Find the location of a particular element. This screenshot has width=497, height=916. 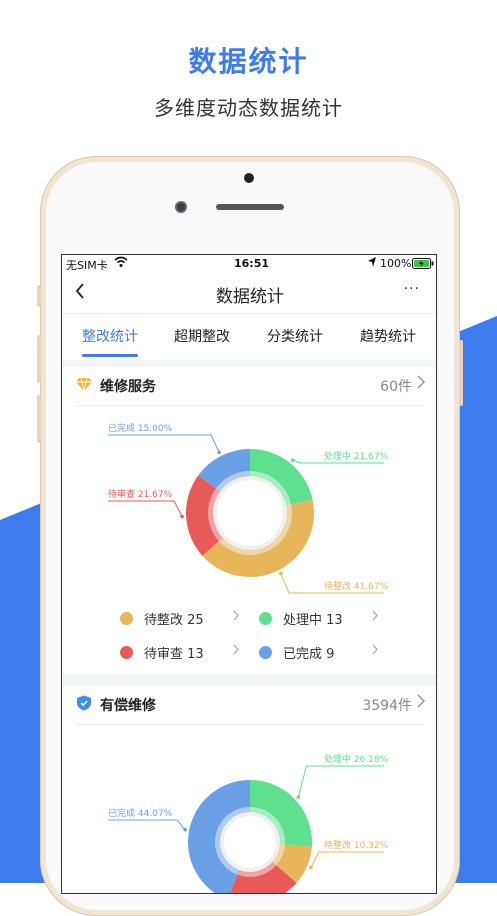

card-title: 维修服务 is located at coordinates (128, 387).